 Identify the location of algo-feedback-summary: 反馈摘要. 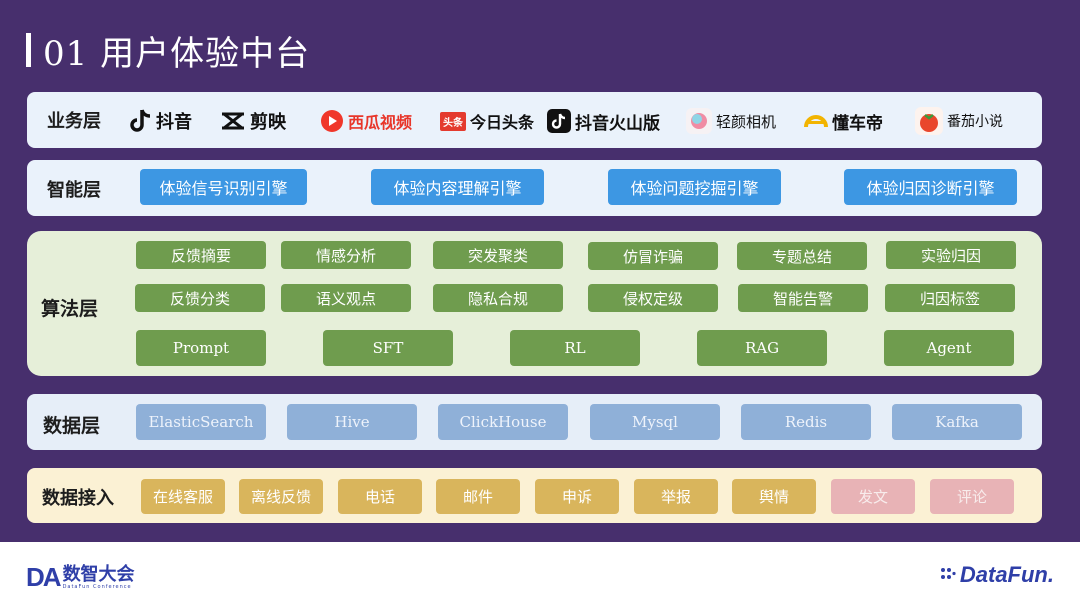
(201, 255).